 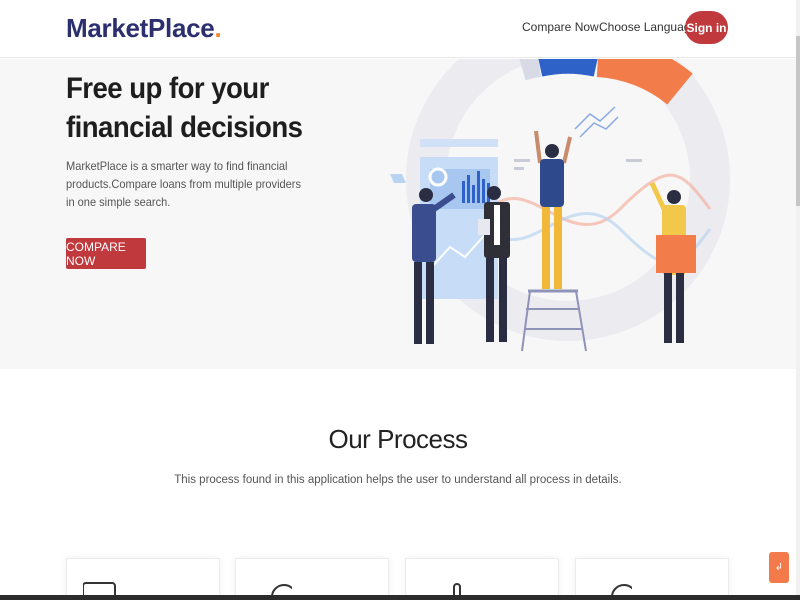 What do you see at coordinates (648, 27) in the screenshot?
I see `language-dropdown-label: Choose Language` at bounding box center [648, 27].